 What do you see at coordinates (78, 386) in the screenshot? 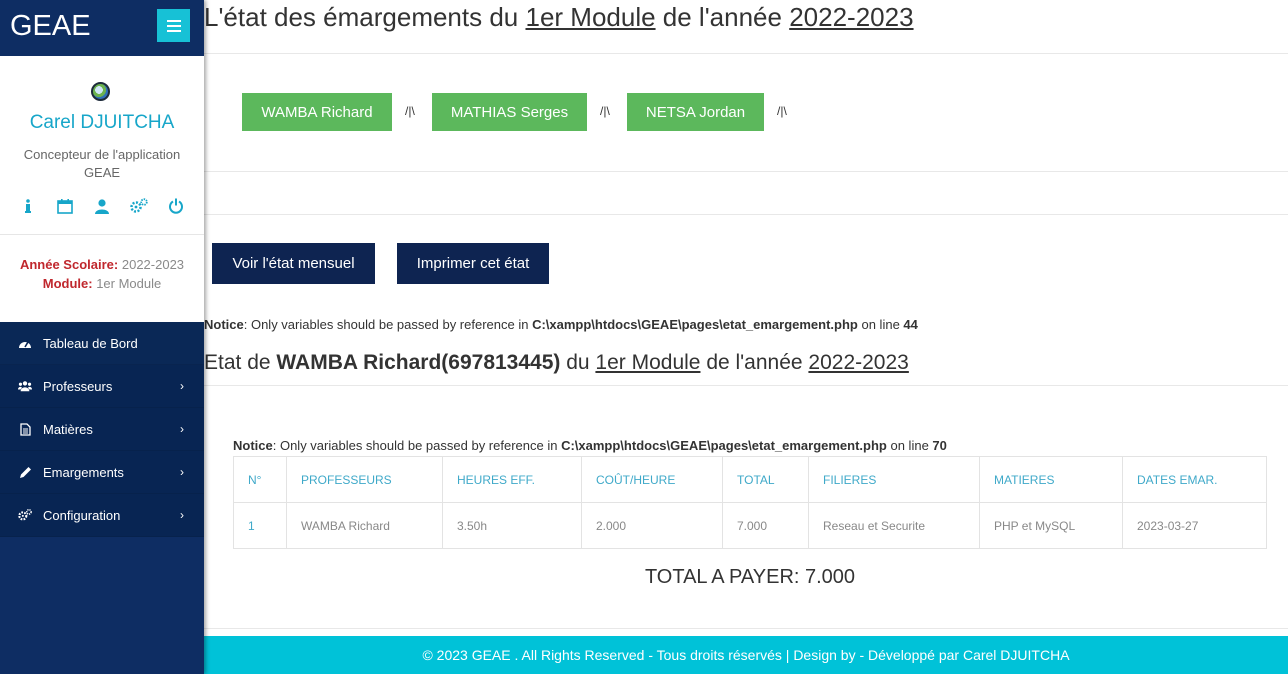
I see `sidebar-item-label: Professeurs` at bounding box center [78, 386].